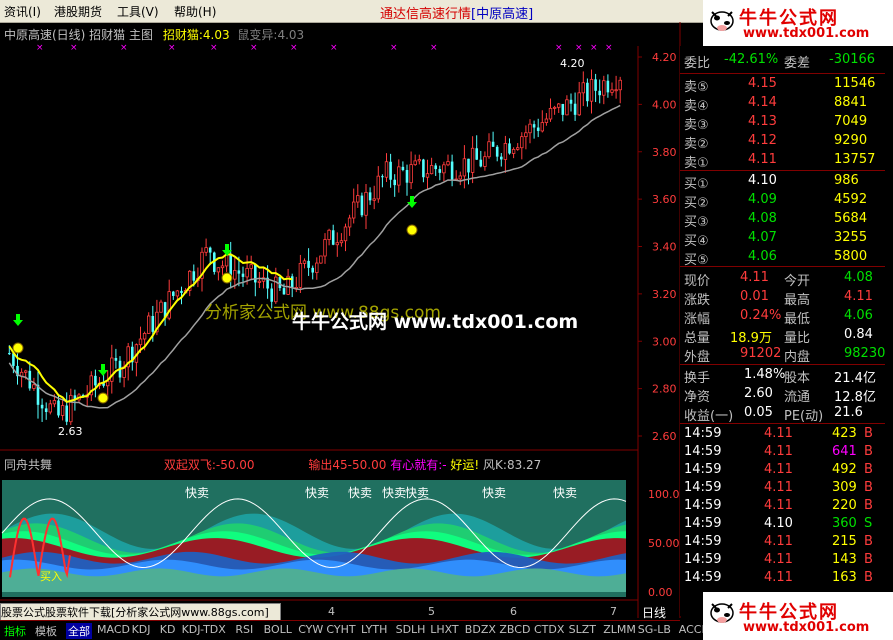 This screenshot has height=640, width=893. What do you see at coordinates (779, 336) in the screenshot?
I see `stat-row: 总量 18.9万 量比 0.84` at bounding box center [779, 336].